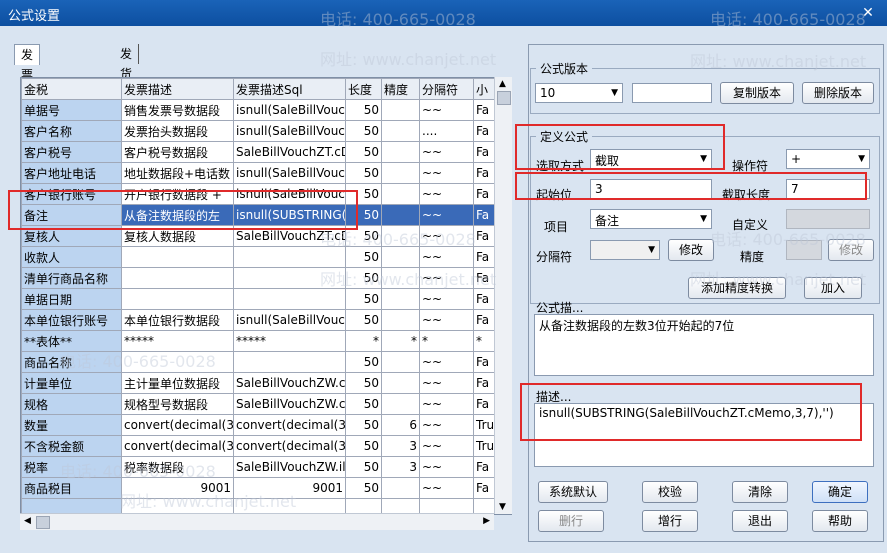  Describe the element at coordinates (289, 89) in the screenshot. I see `column-header: 发票描述Sql` at that location.